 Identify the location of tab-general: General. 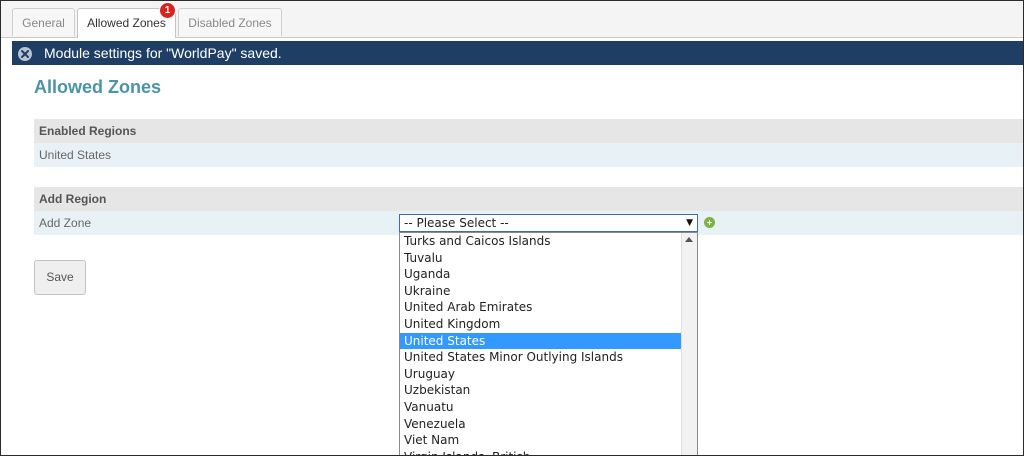
(43, 22).